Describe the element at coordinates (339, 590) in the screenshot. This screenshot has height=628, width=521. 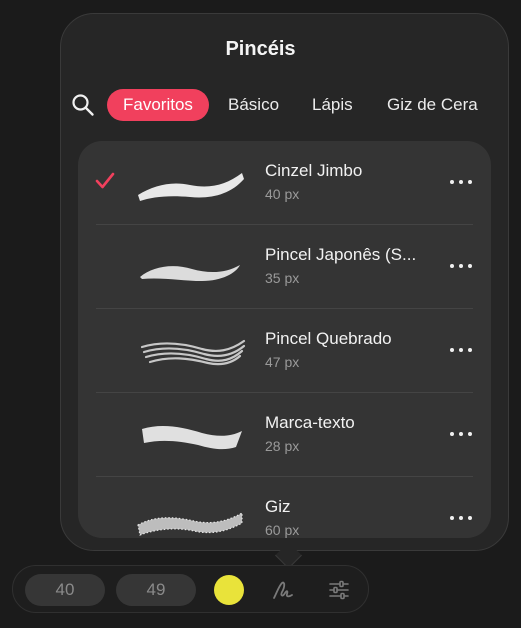
I see `sliders-icon` at that location.